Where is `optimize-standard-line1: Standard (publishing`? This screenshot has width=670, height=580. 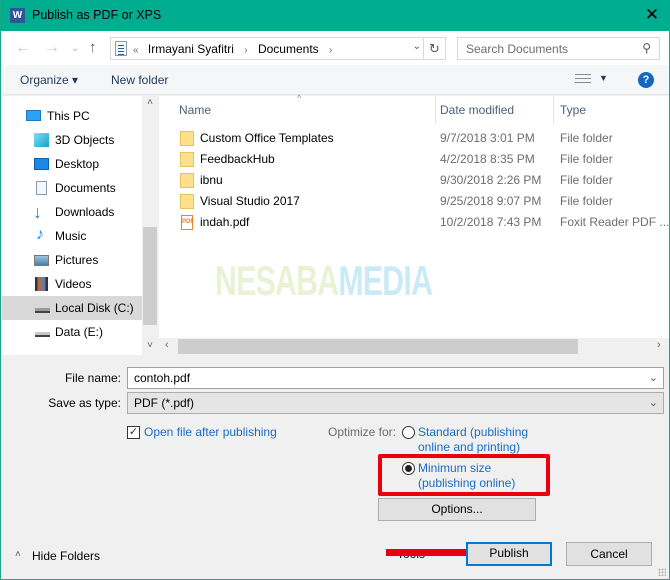 optimize-standard-line1: Standard (publishing is located at coordinates (473, 432).